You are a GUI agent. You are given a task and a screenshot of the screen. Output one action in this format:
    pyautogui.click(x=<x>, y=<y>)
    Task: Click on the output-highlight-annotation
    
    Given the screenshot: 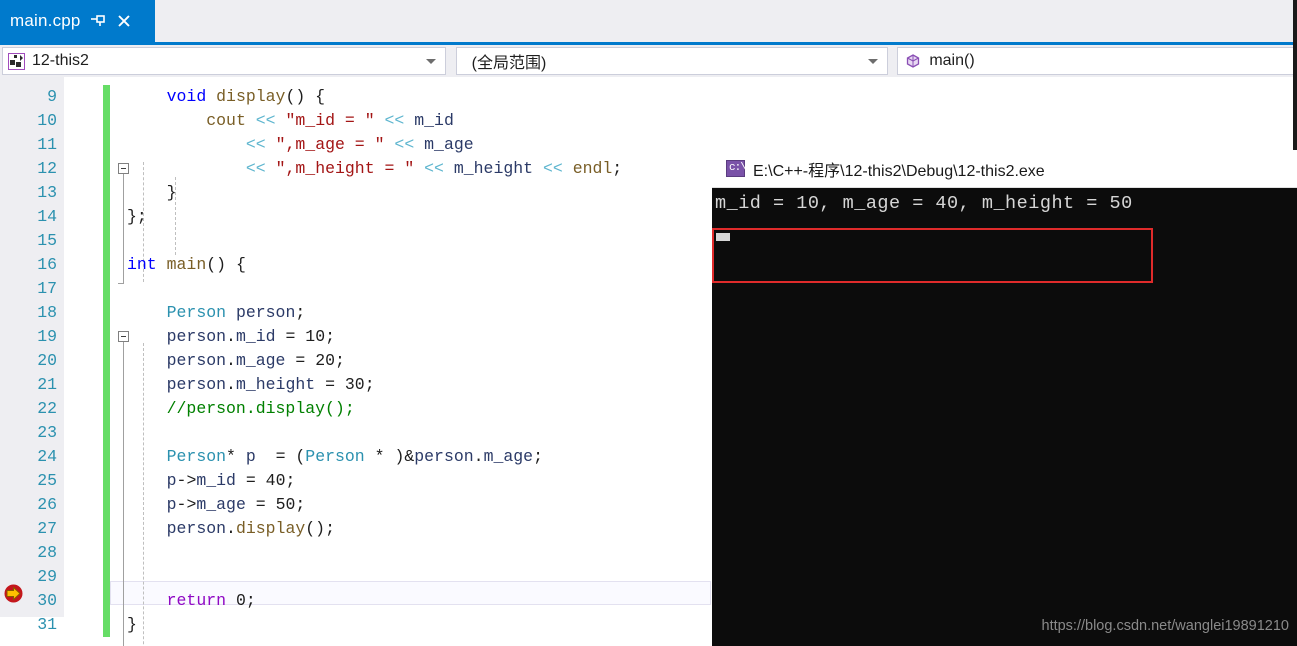 What is the action you would take?
    pyautogui.click(x=932, y=255)
    